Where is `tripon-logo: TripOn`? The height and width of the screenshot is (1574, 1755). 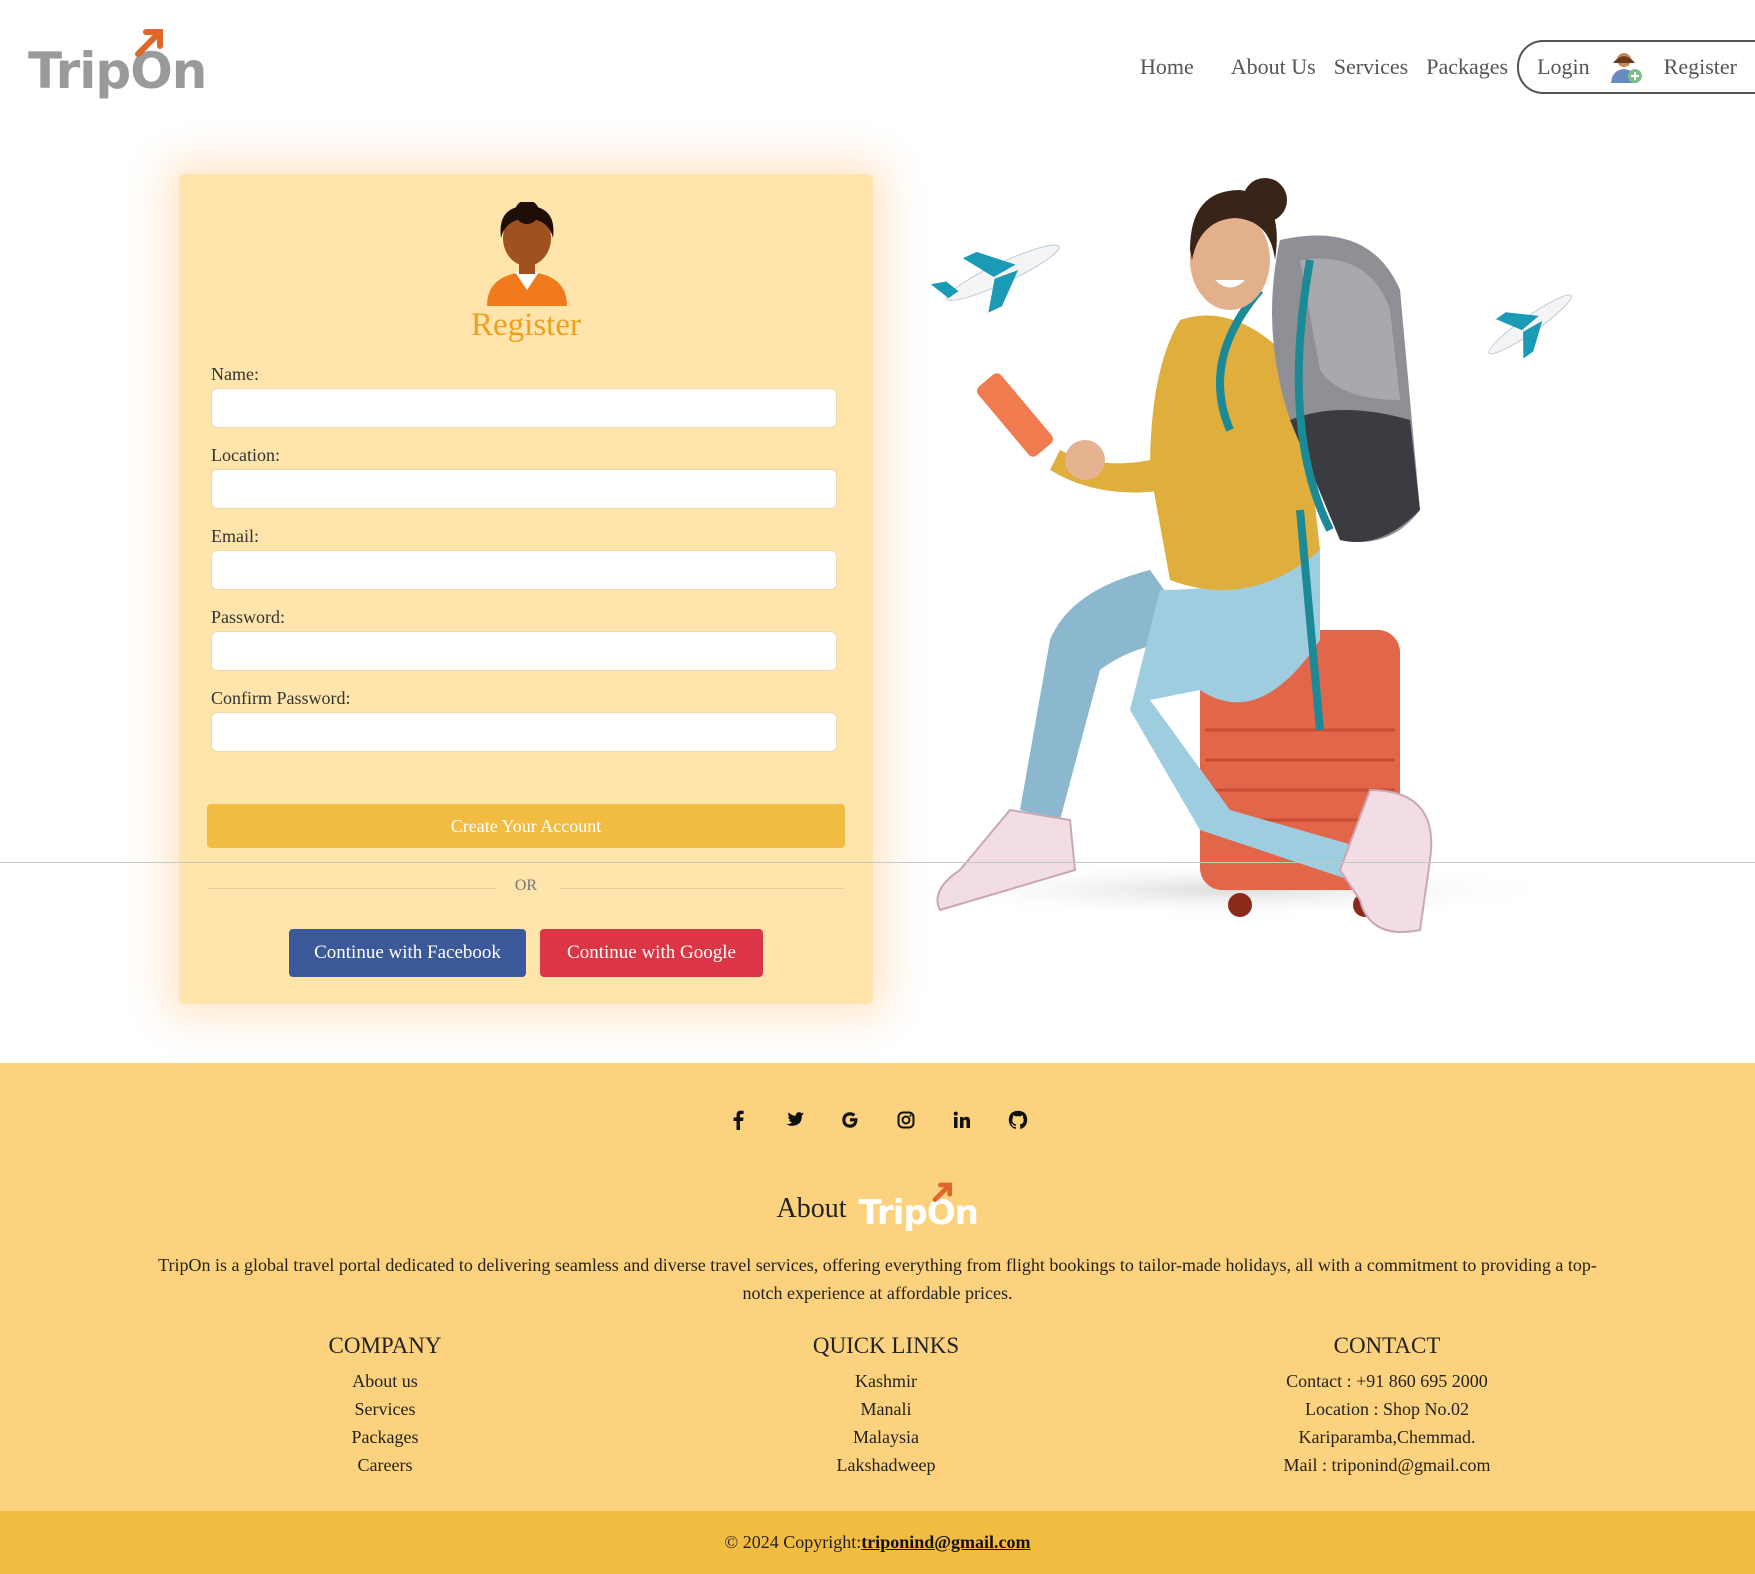 tripon-logo: TripOn is located at coordinates (117, 66).